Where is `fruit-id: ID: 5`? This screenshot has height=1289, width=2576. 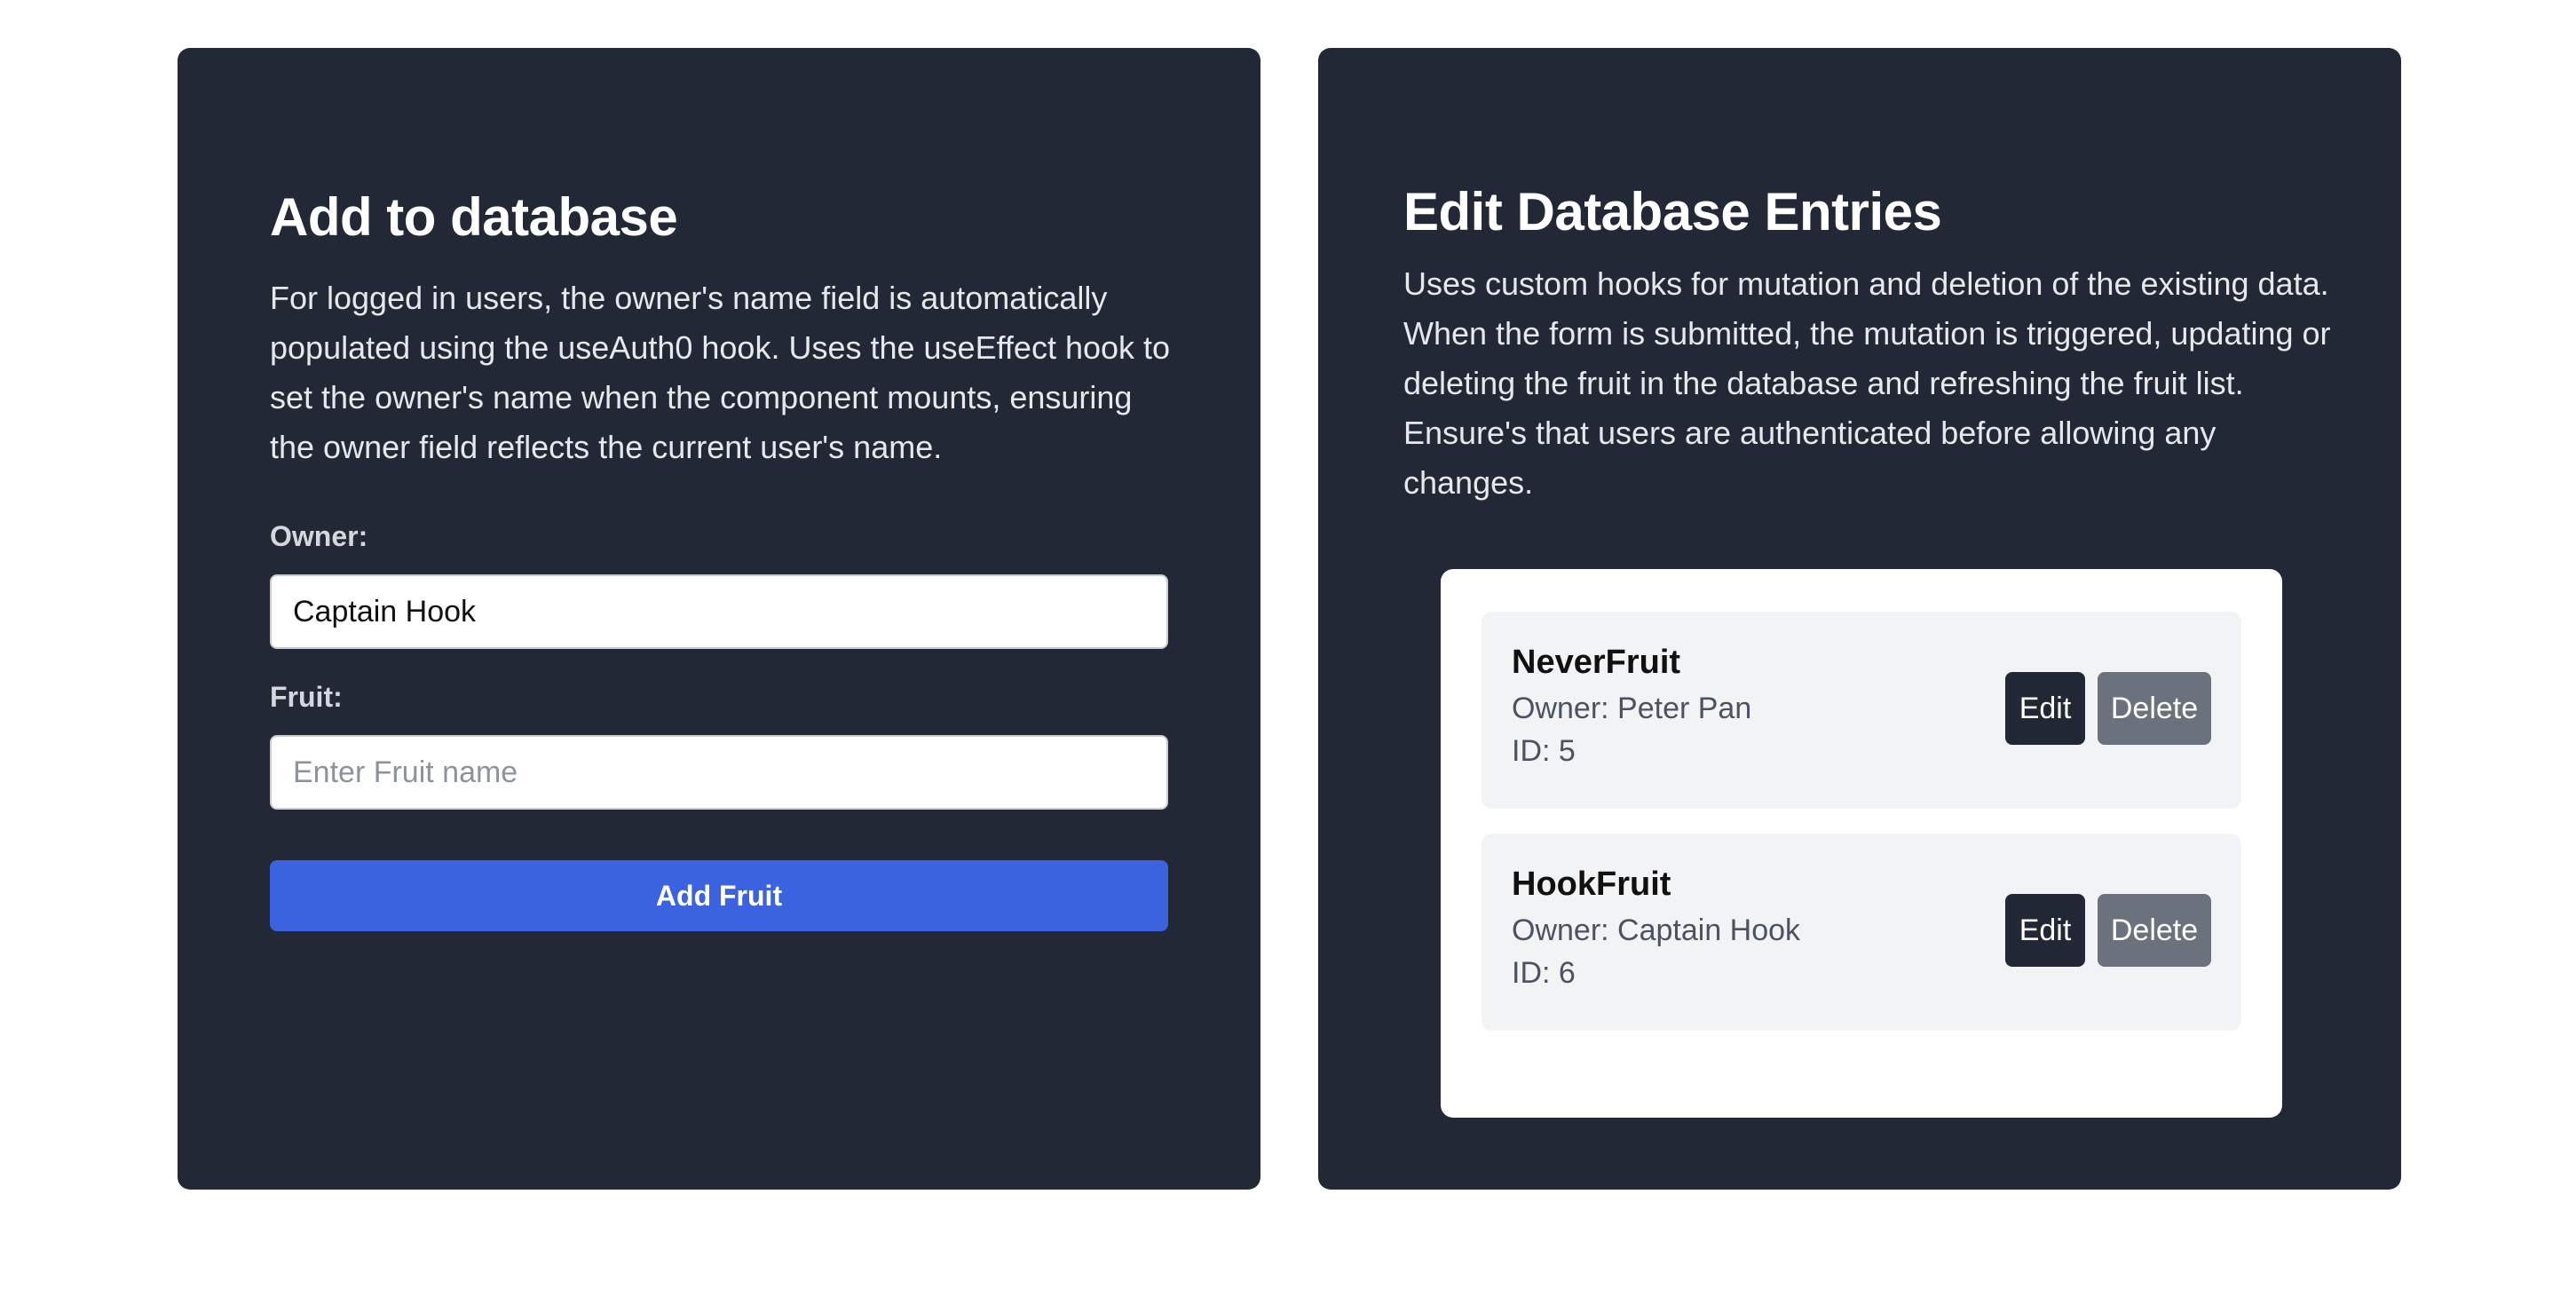 fruit-id: ID: 5 is located at coordinates (1544, 751).